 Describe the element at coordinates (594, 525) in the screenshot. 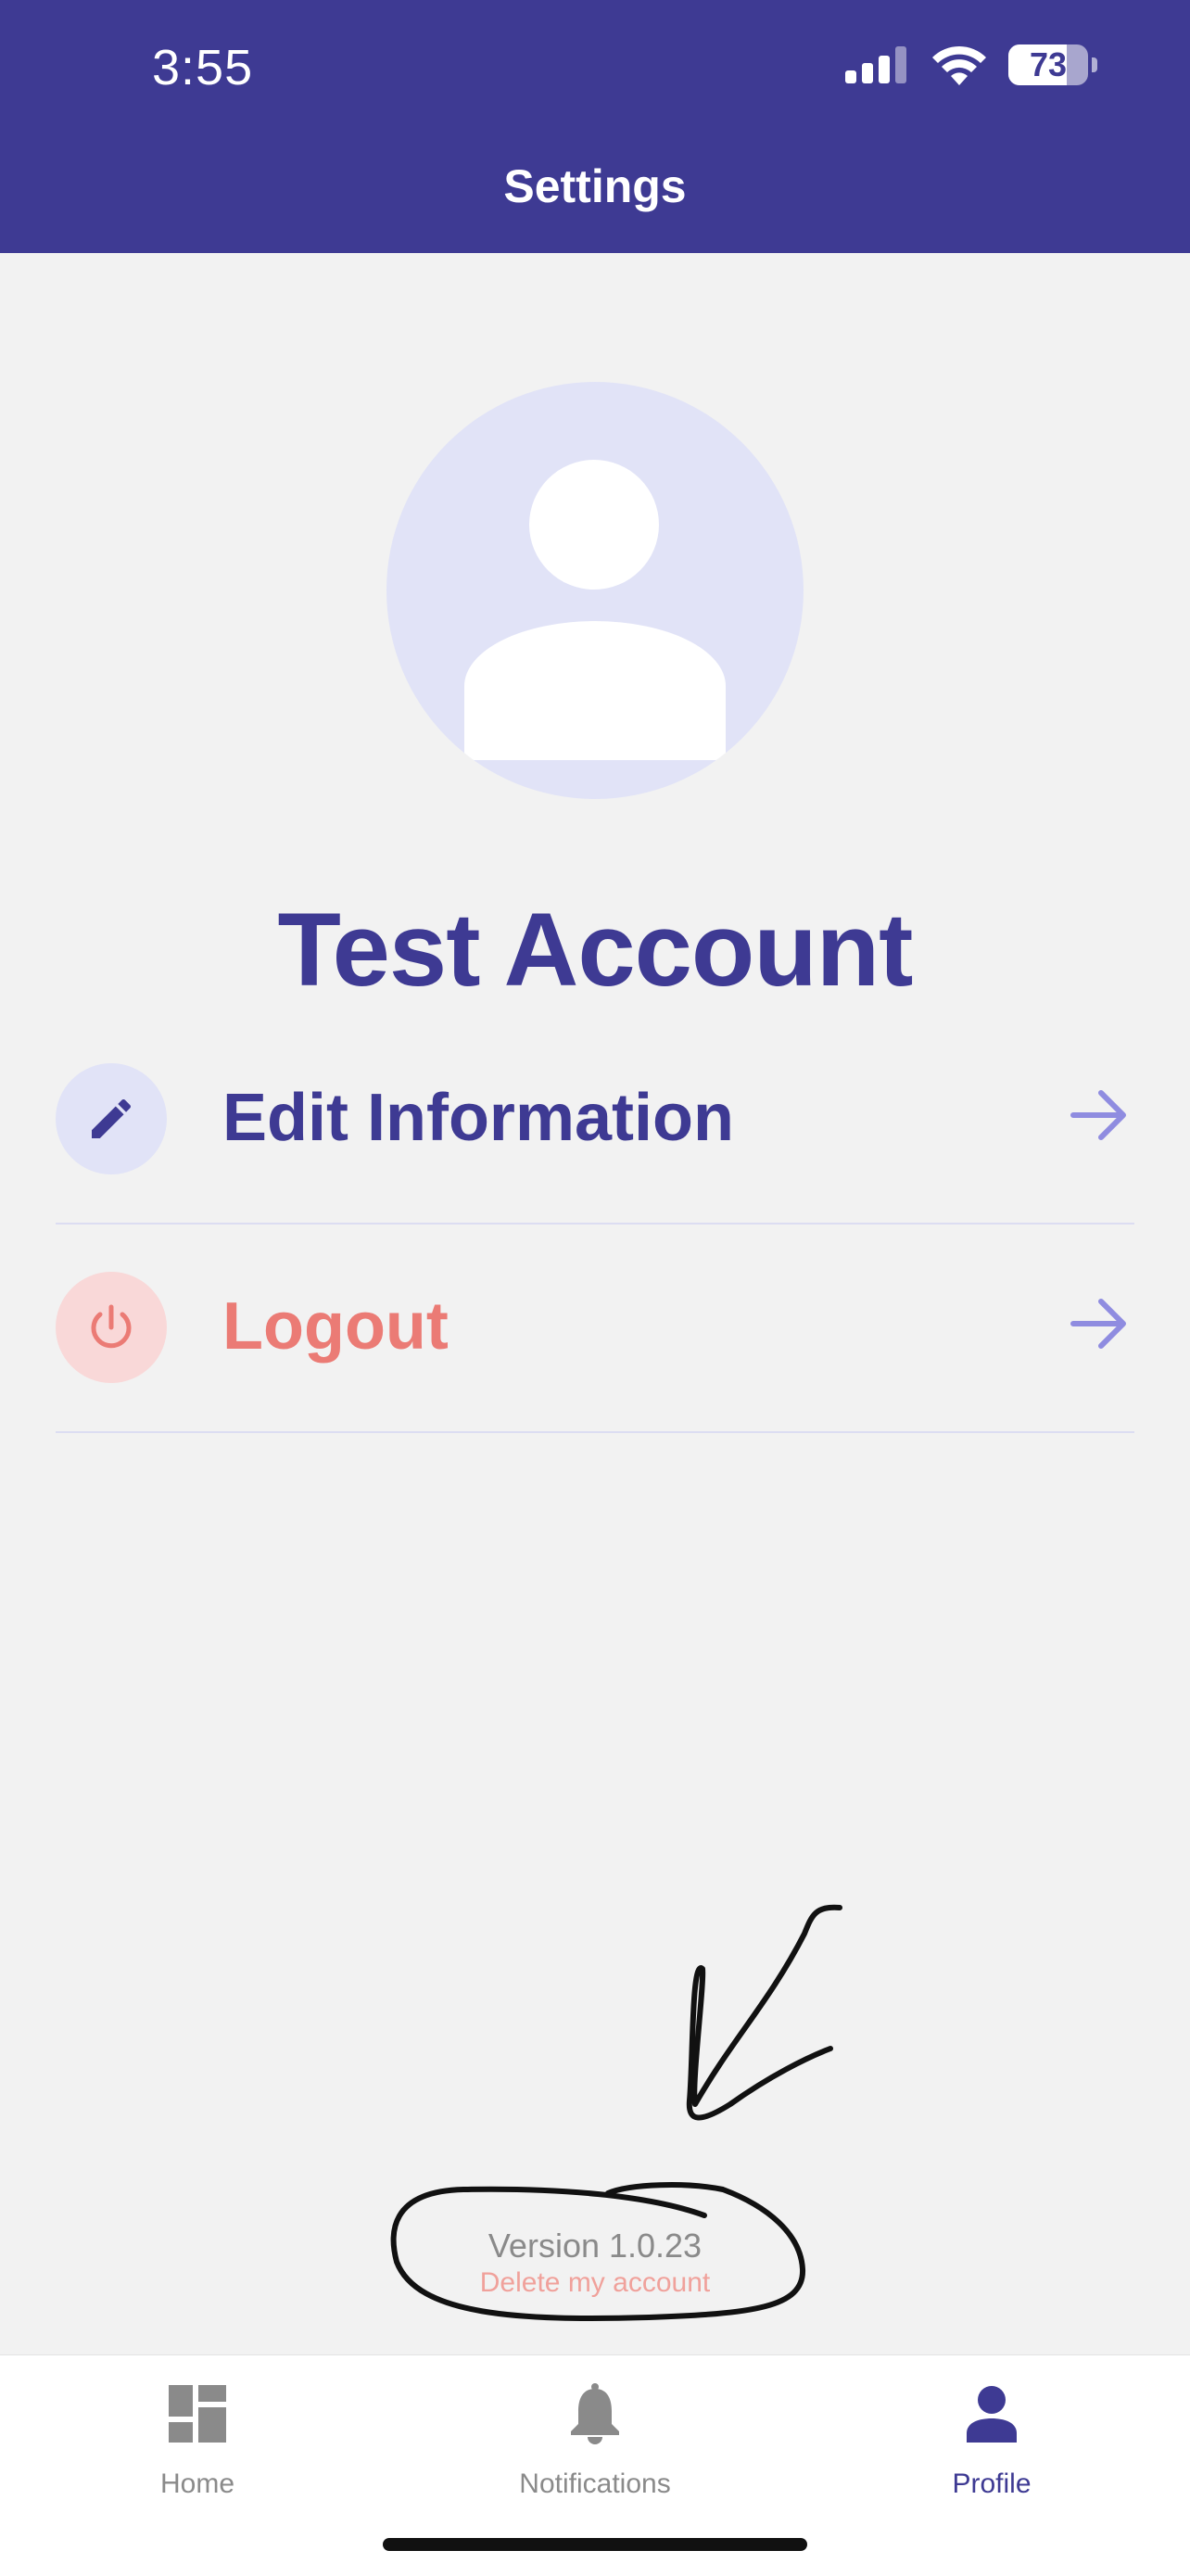

I see `person-icon-head` at that location.